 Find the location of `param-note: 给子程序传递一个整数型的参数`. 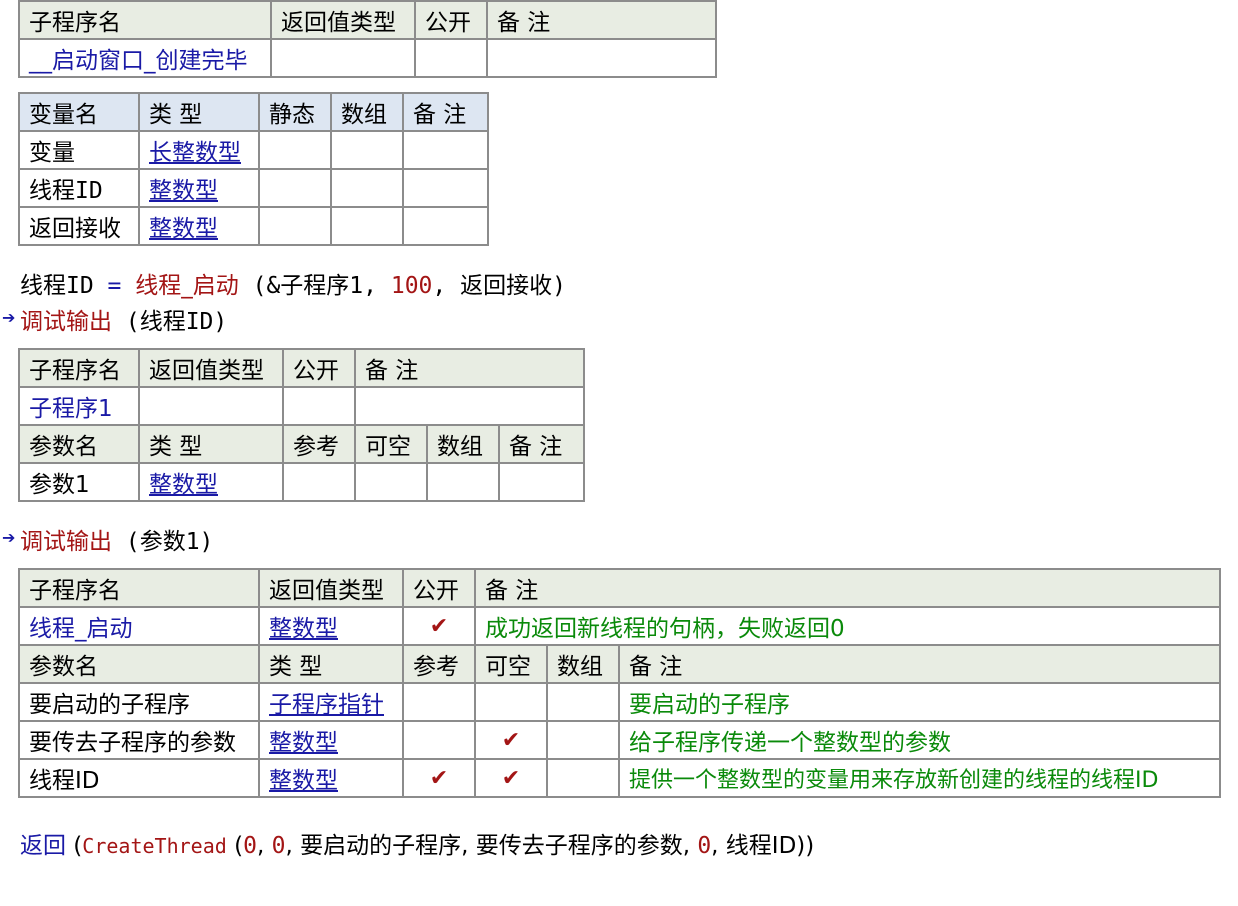

param-note: 给子程序传递一个整数型的参数 is located at coordinates (919, 740).